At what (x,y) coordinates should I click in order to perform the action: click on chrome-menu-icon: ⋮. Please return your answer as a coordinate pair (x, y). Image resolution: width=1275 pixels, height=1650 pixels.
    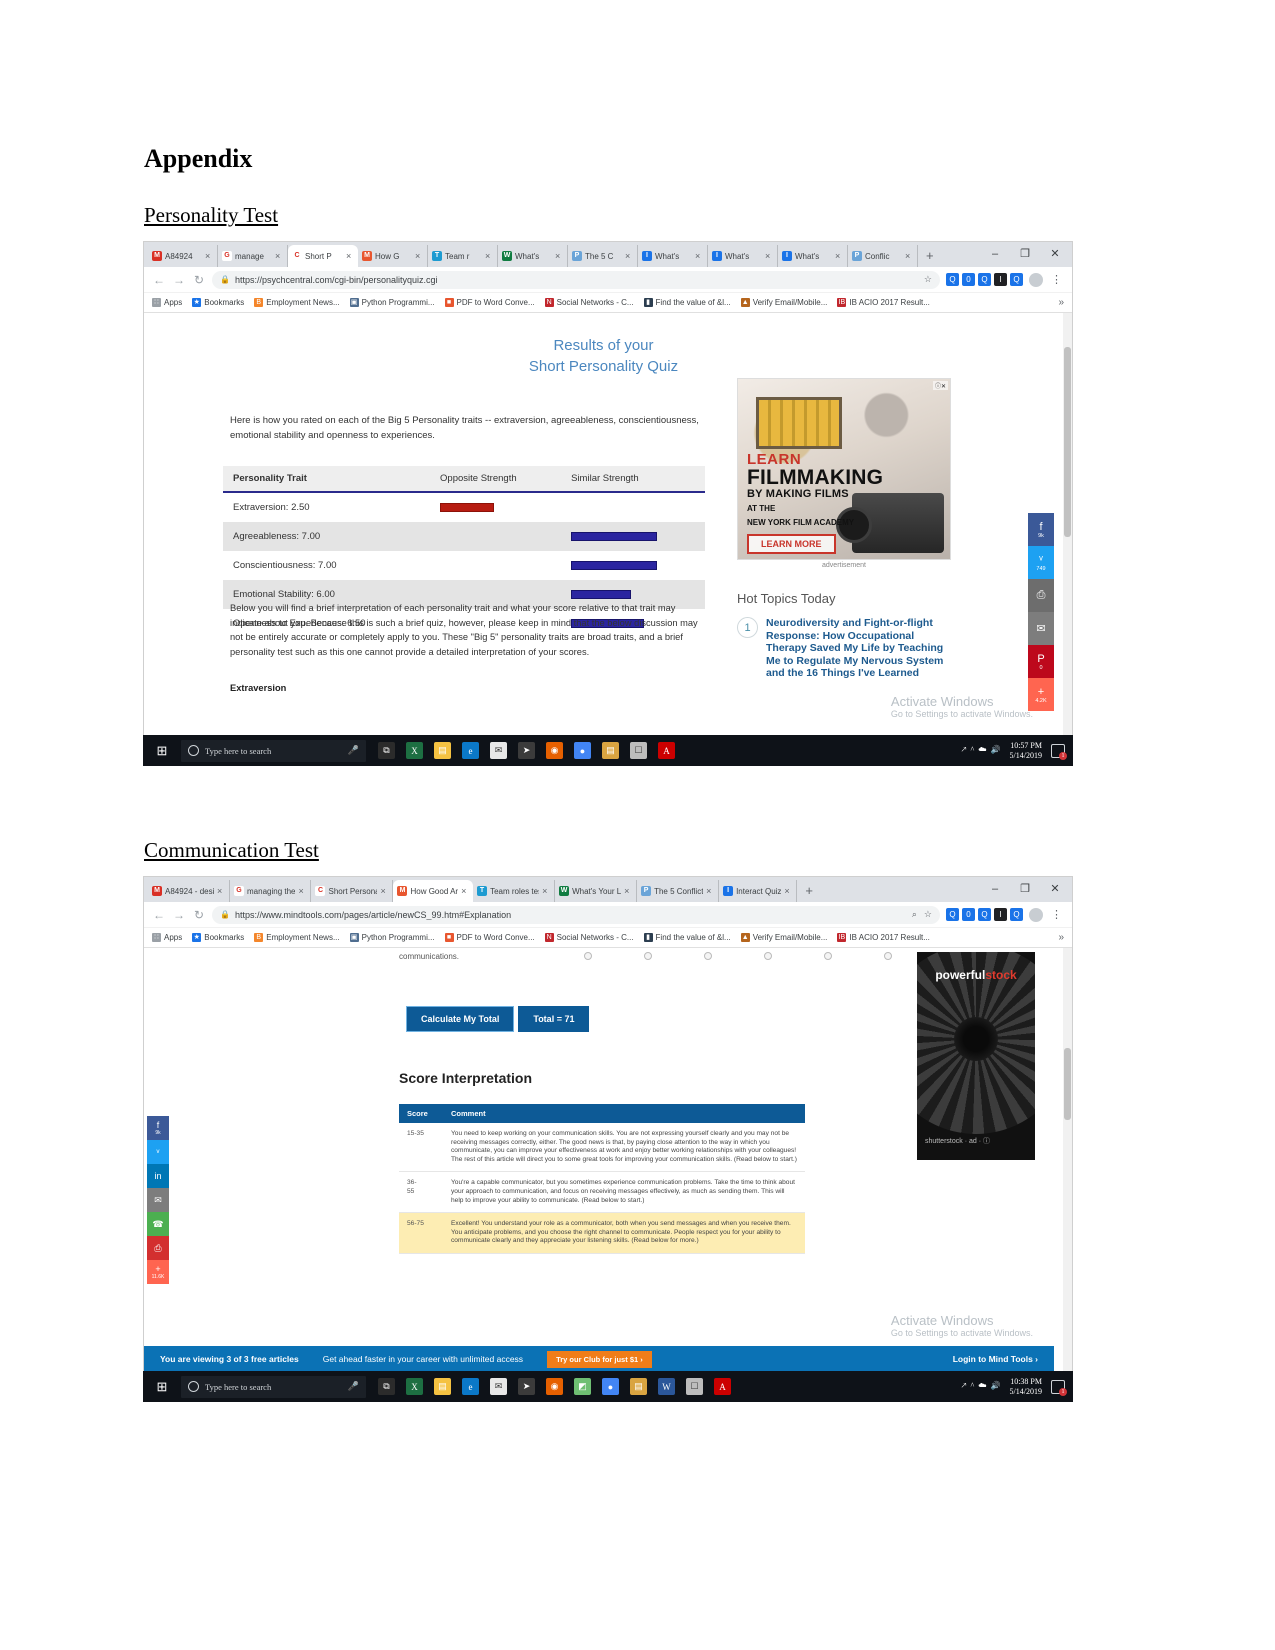
    Looking at the image, I should click on (1056, 279).